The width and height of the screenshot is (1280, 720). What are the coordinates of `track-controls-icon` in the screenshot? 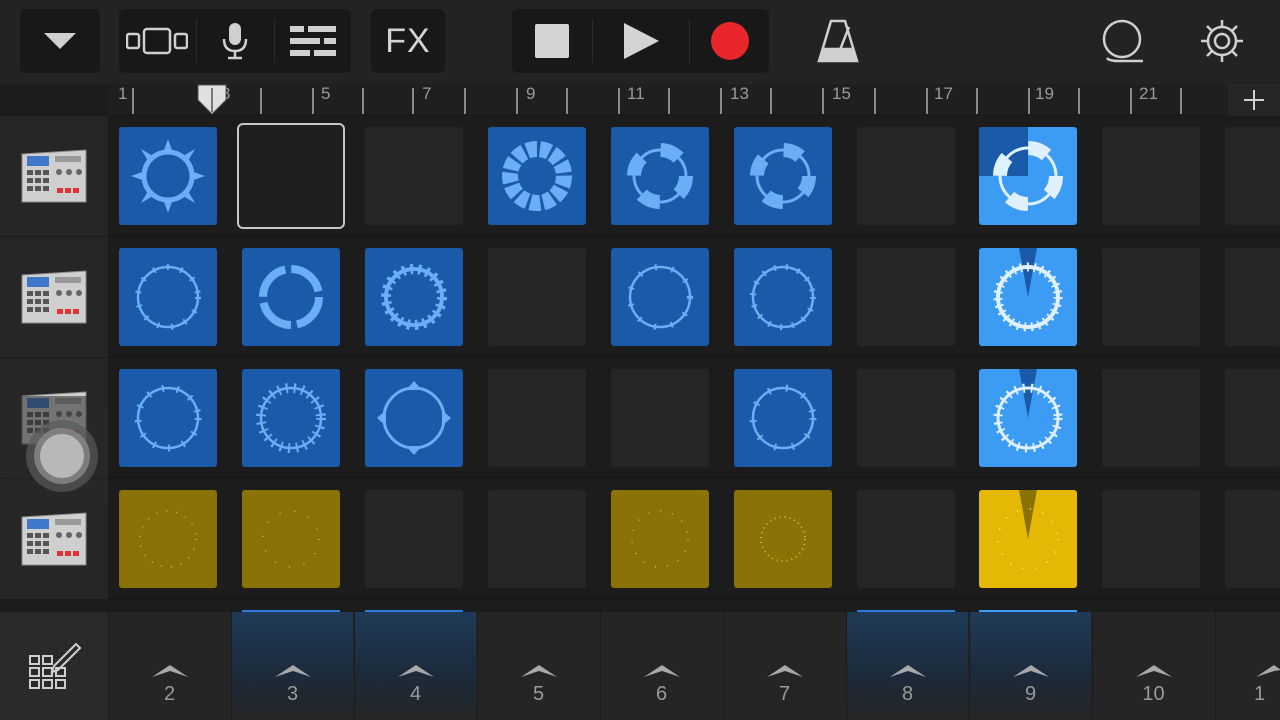 It's located at (313, 41).